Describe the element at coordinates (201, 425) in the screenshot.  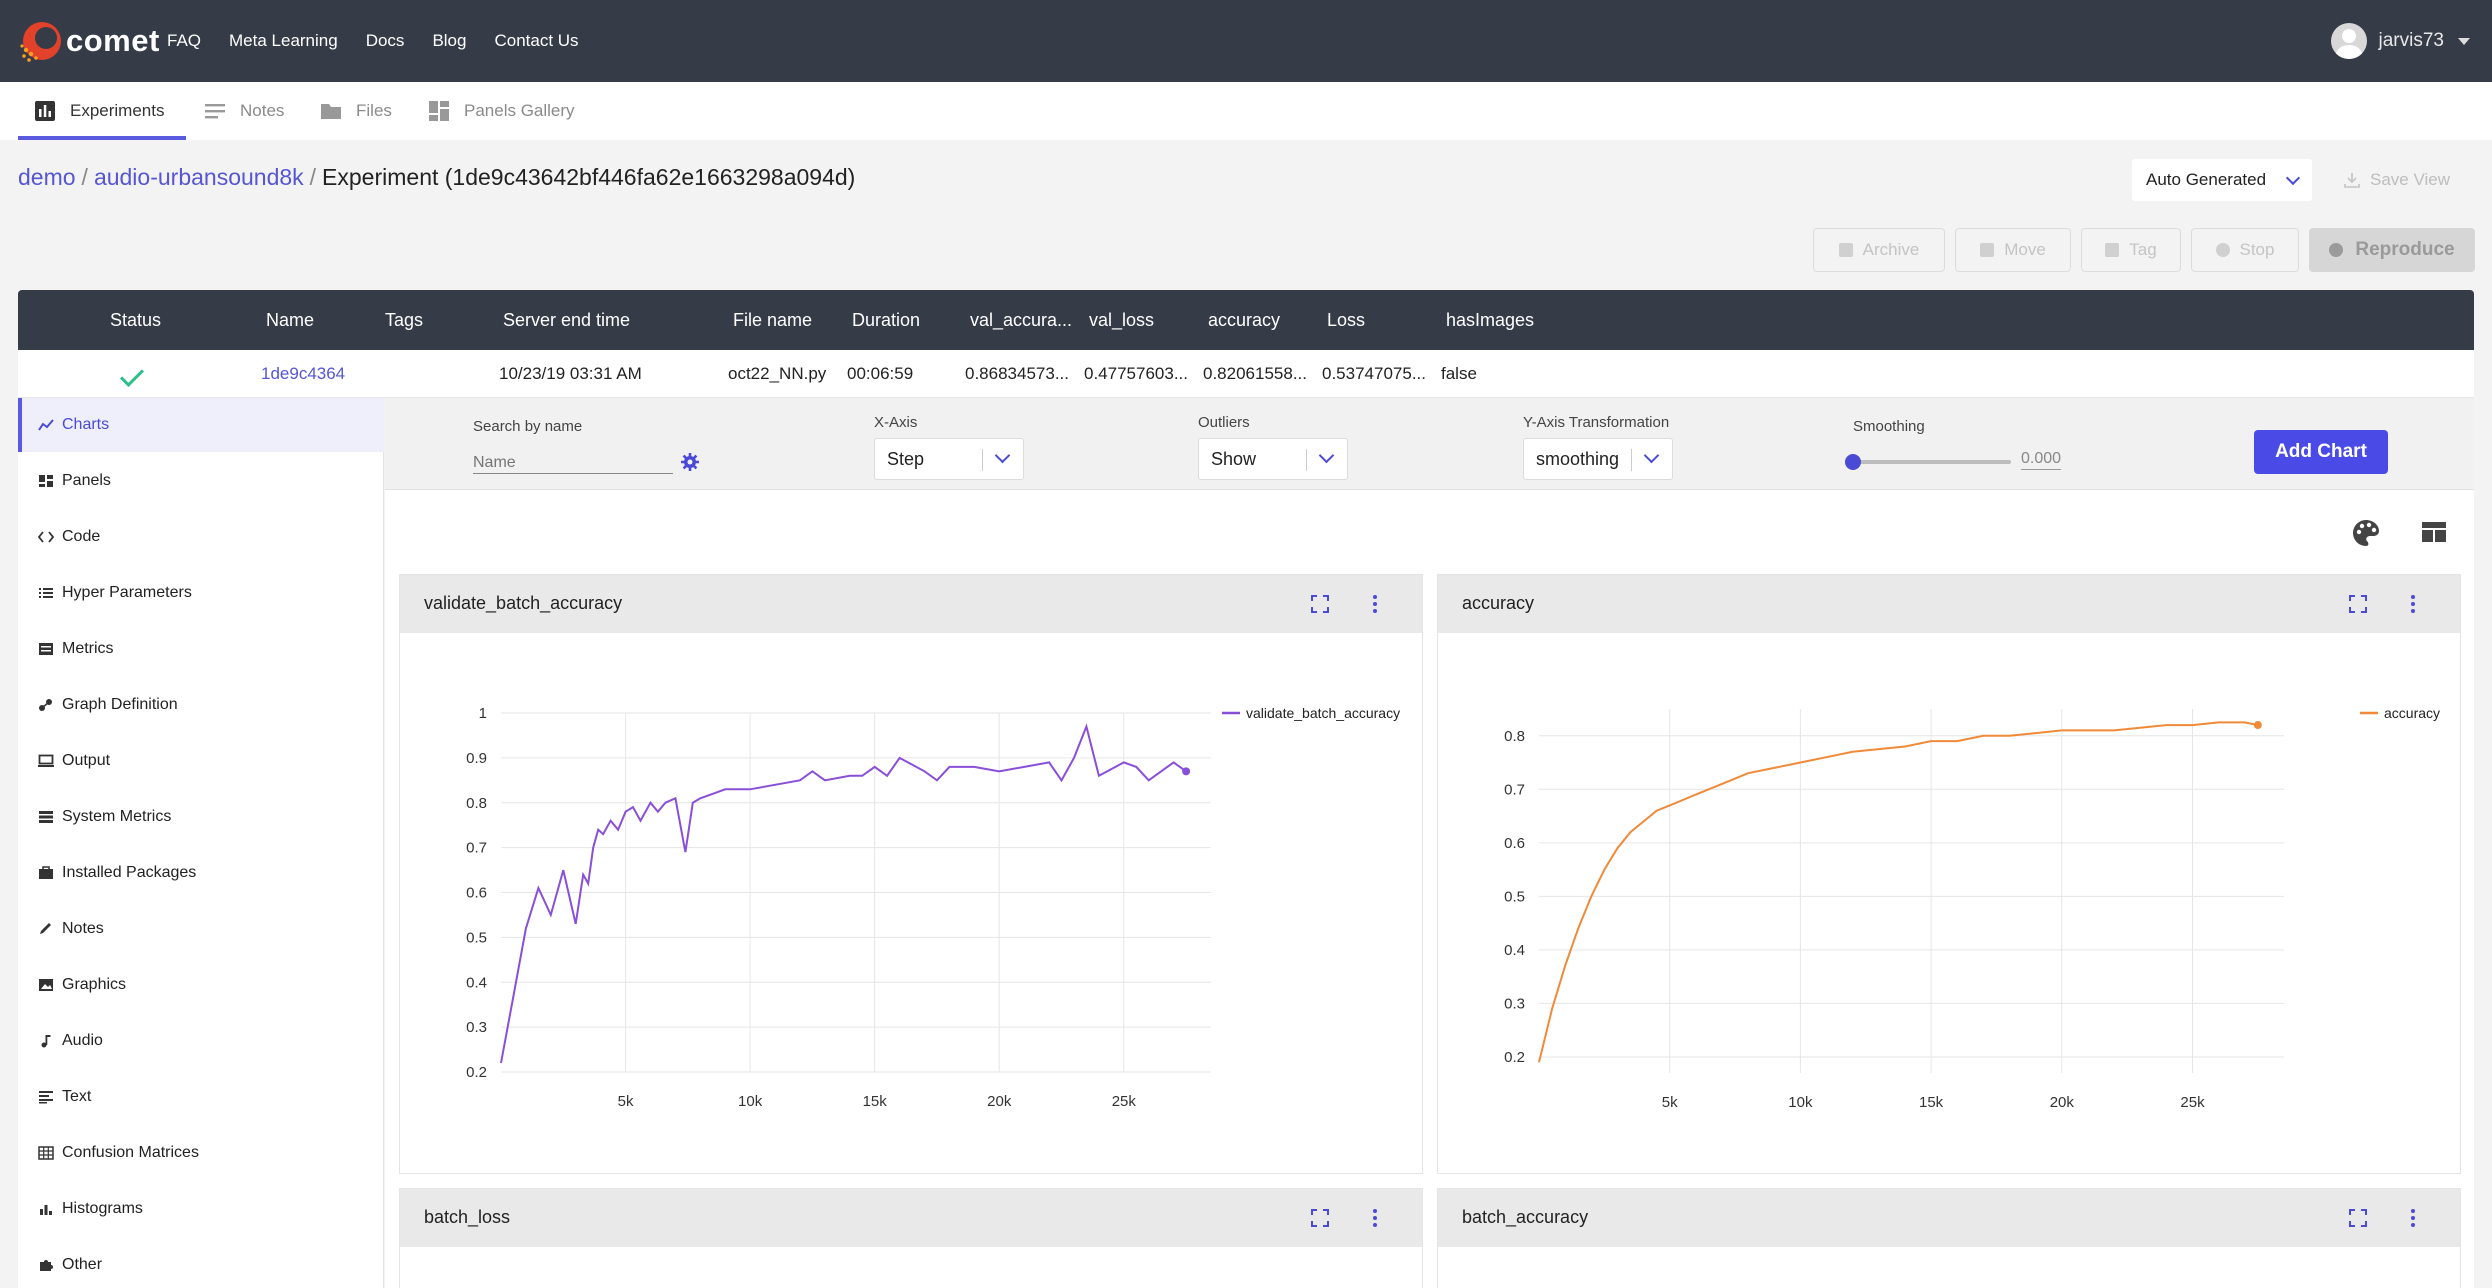
I see `sidebar-item-charts: Charts` at that location.